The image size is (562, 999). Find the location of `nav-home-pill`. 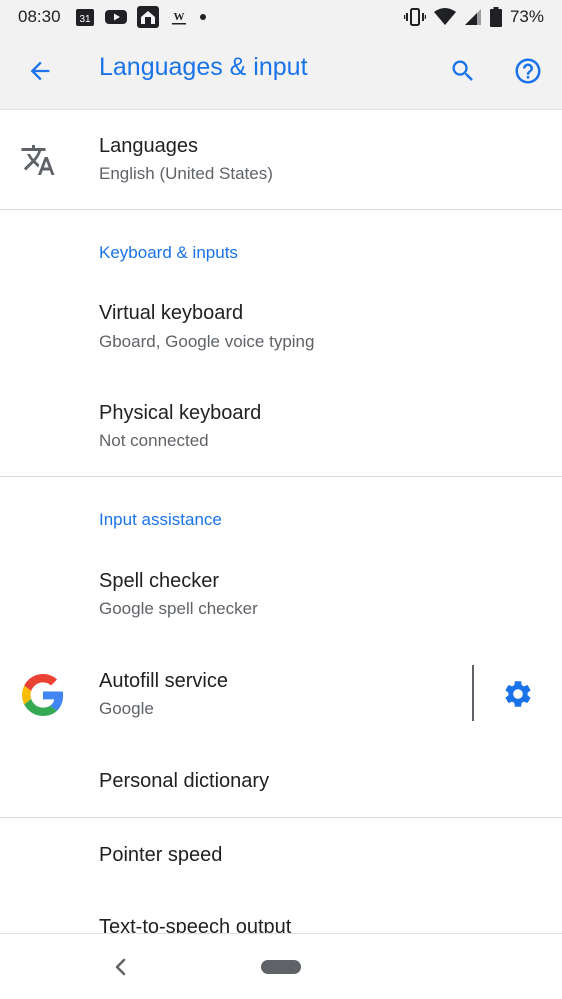

nav-home-pill is located at coordinates (281, 967).